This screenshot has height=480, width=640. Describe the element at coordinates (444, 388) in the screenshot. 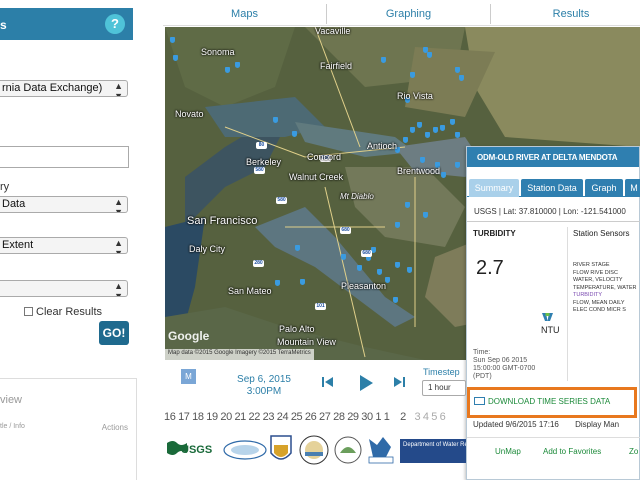

I see `timestep-select: 1 hour` at that location.